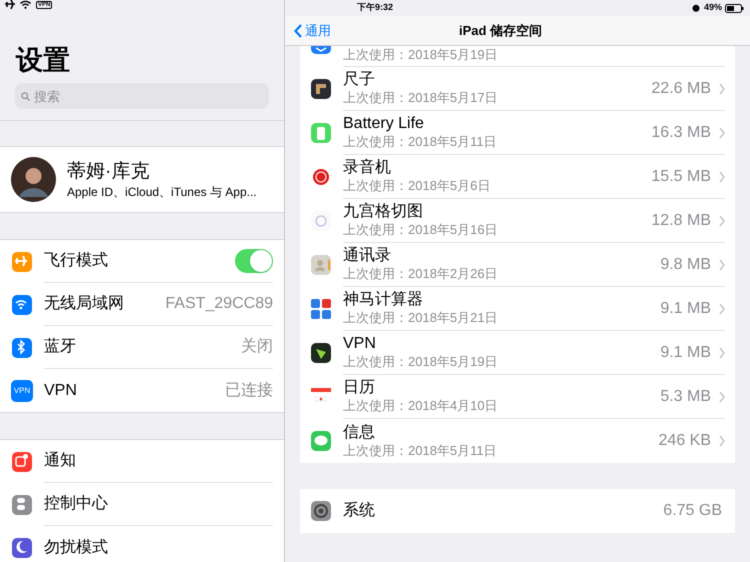 Image resolution: width=750 pixels, height=562 pixels. Describe the element at coordinates (308, 30) in the screenshot. I see `back-button: 通用` at that location.